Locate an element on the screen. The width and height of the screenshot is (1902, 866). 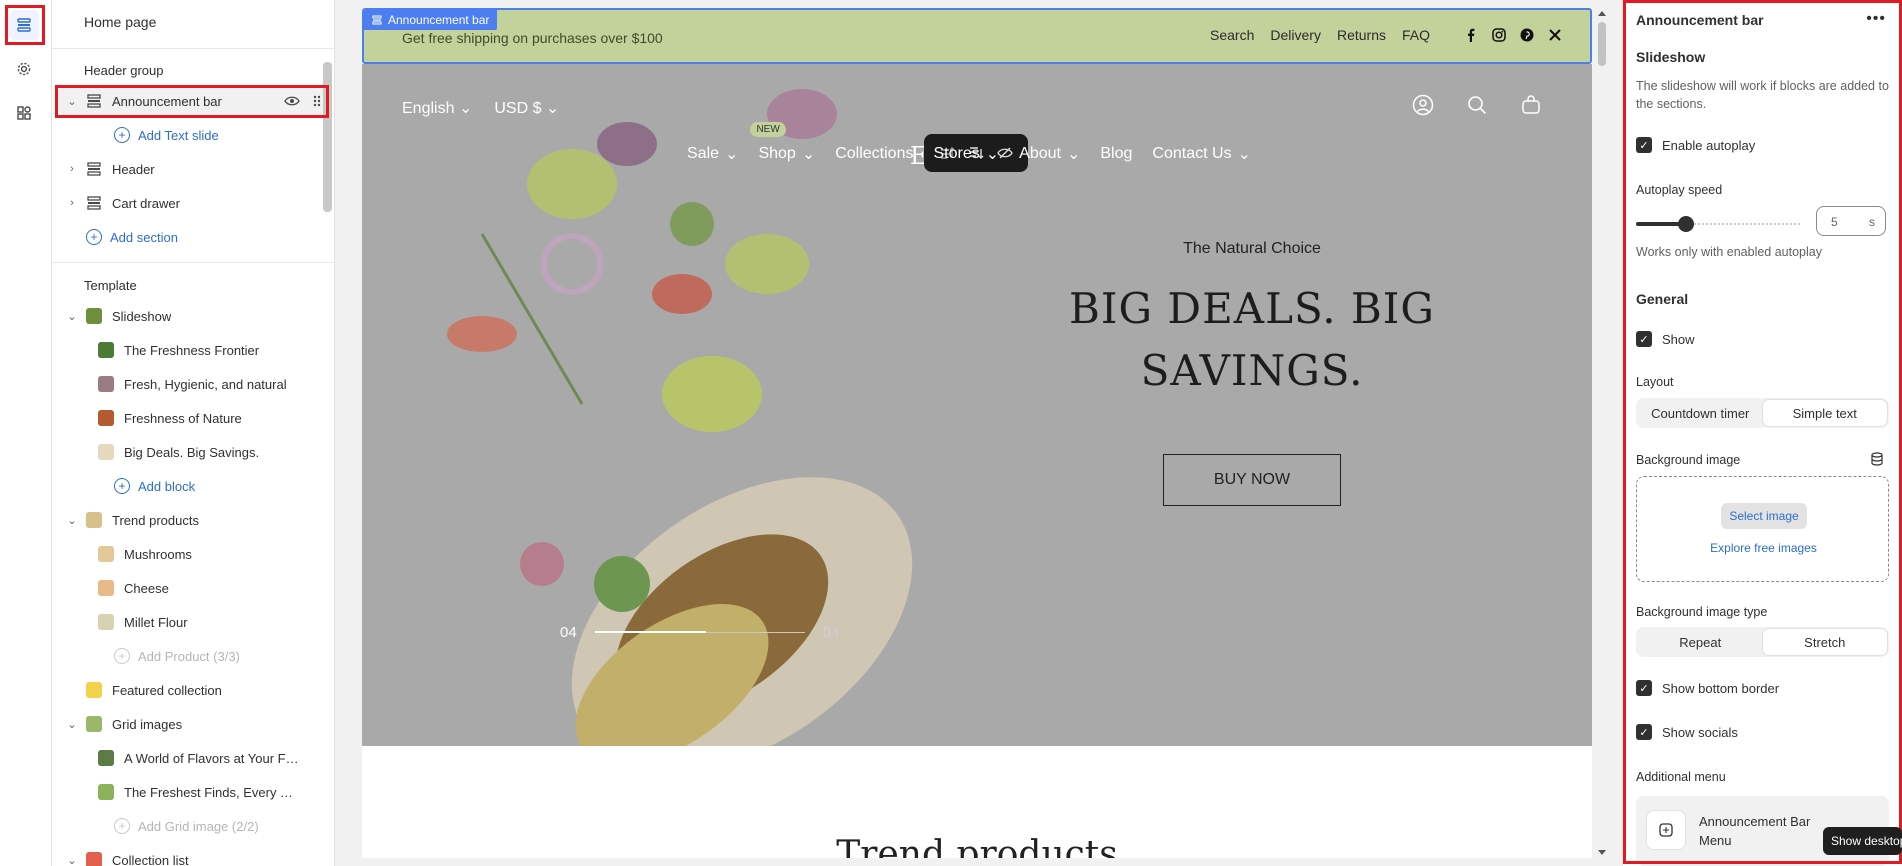
sidebar-item-collection-list: ⌄ Collection list is located at coordinates (193, 856).